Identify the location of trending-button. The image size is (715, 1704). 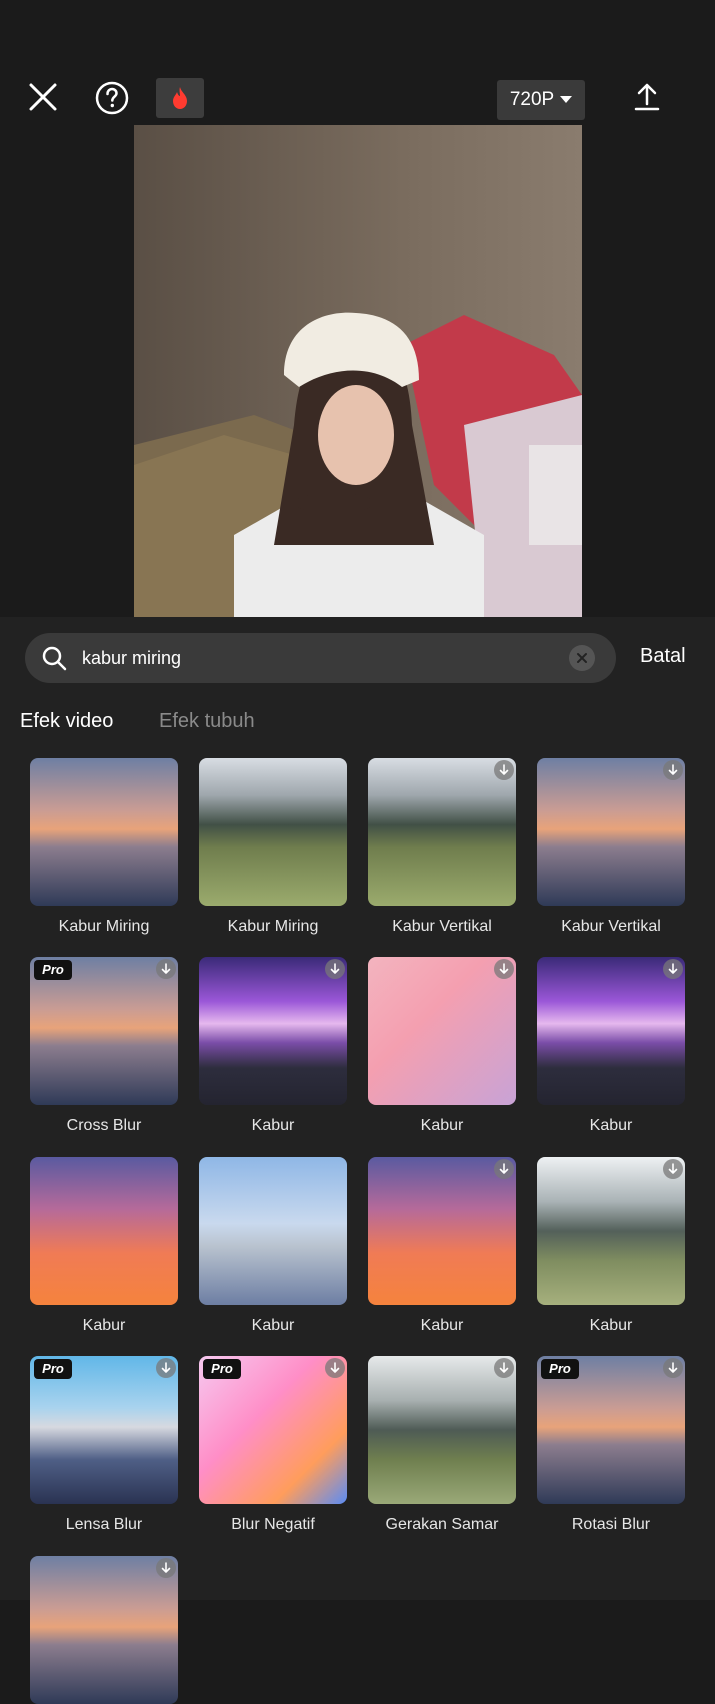
(180, 98).